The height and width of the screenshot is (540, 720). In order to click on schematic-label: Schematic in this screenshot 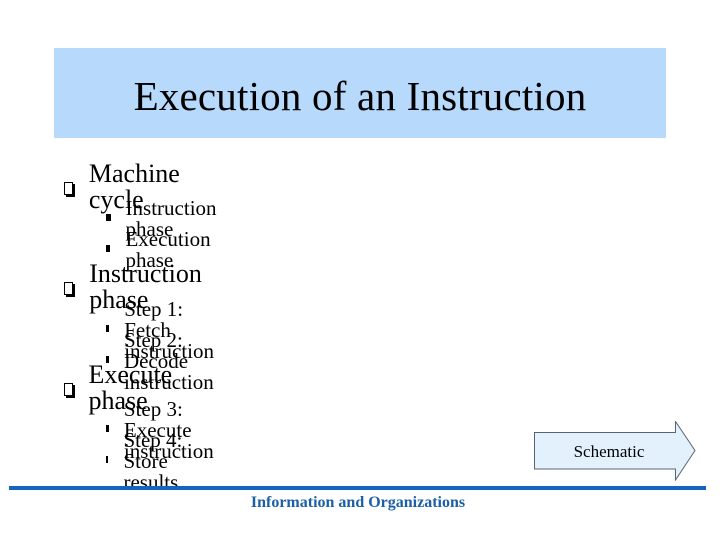, I will do `click(609, 451)`.